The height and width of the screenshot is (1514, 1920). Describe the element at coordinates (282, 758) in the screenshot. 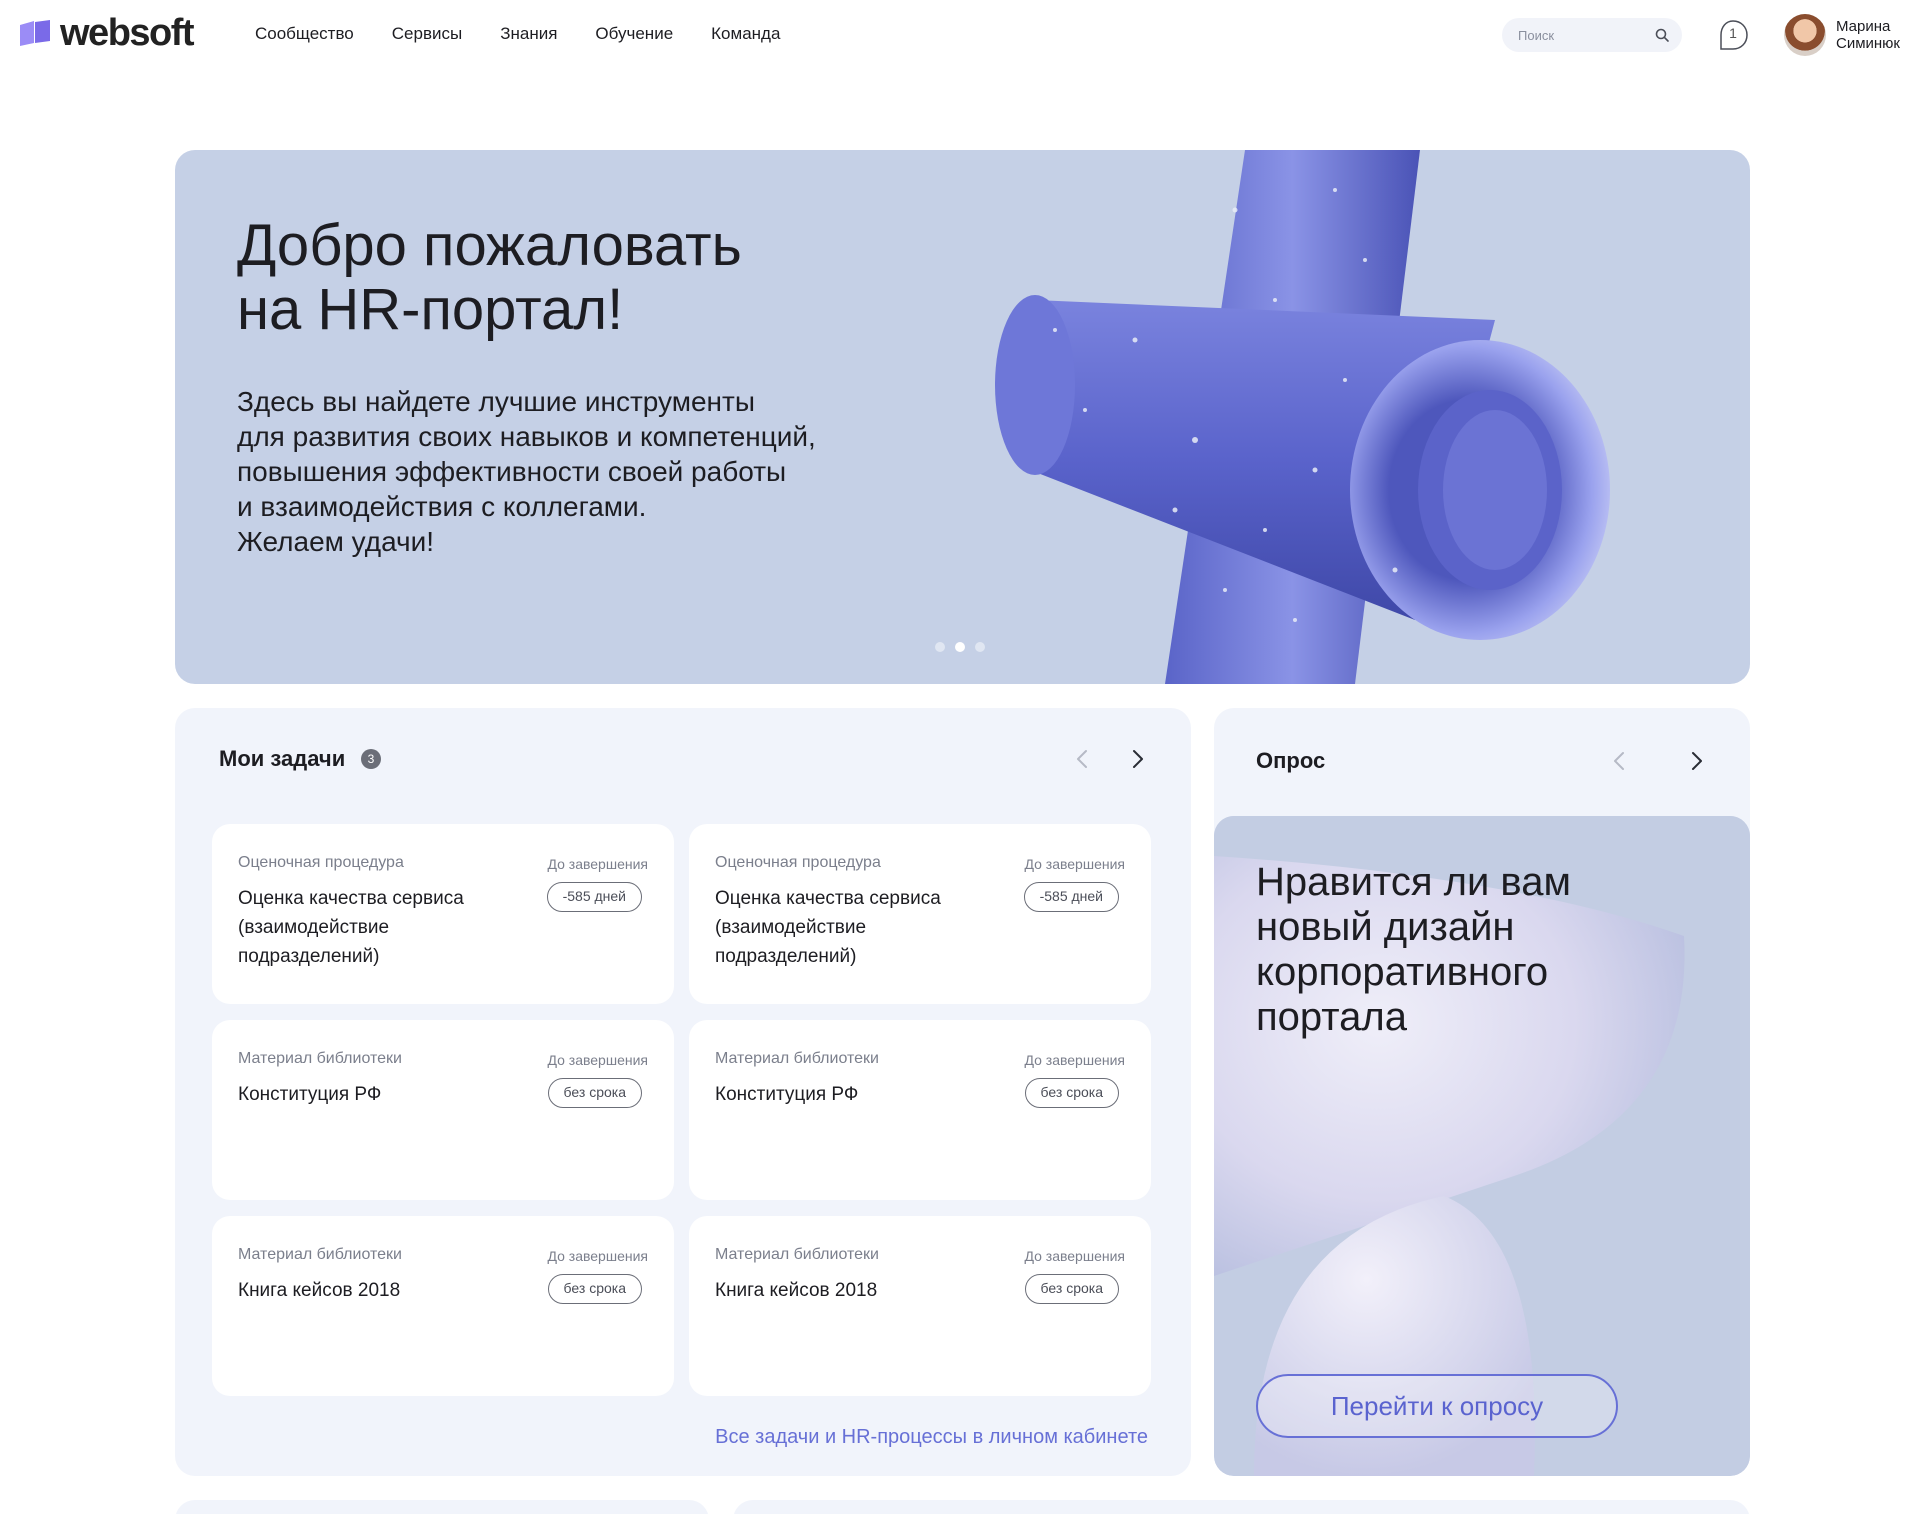

I see `tasks-title: Мои задачи` at that location.